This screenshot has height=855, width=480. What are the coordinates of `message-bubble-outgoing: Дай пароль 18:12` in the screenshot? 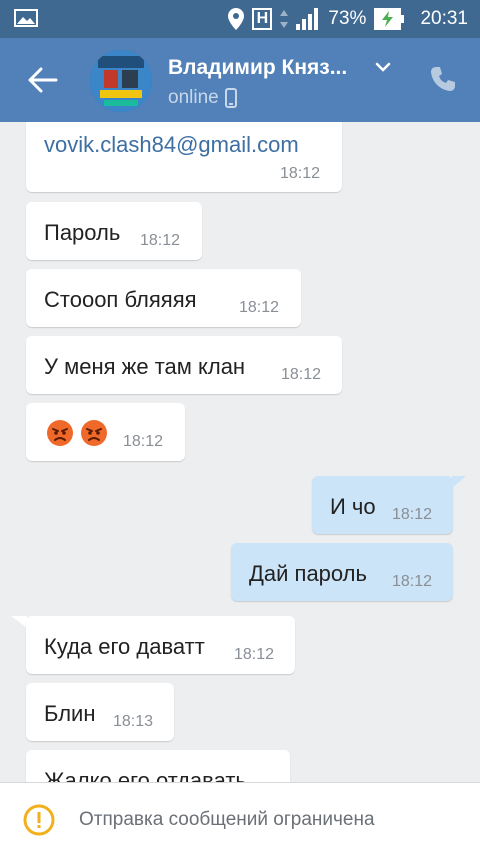 It's located at (342, 572).